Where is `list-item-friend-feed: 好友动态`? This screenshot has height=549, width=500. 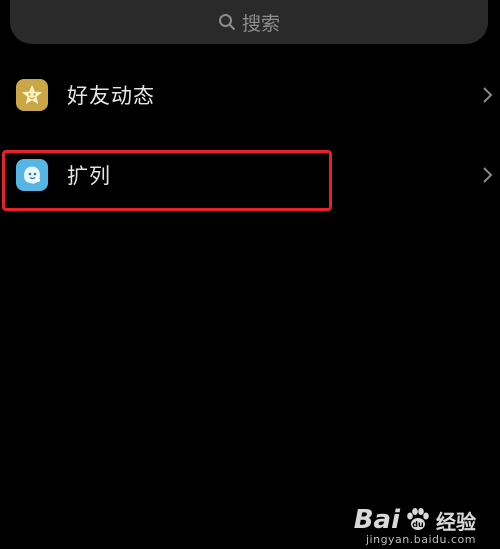 list-item-friend-feed: 好友动态 is located at coordinates (250, 95).